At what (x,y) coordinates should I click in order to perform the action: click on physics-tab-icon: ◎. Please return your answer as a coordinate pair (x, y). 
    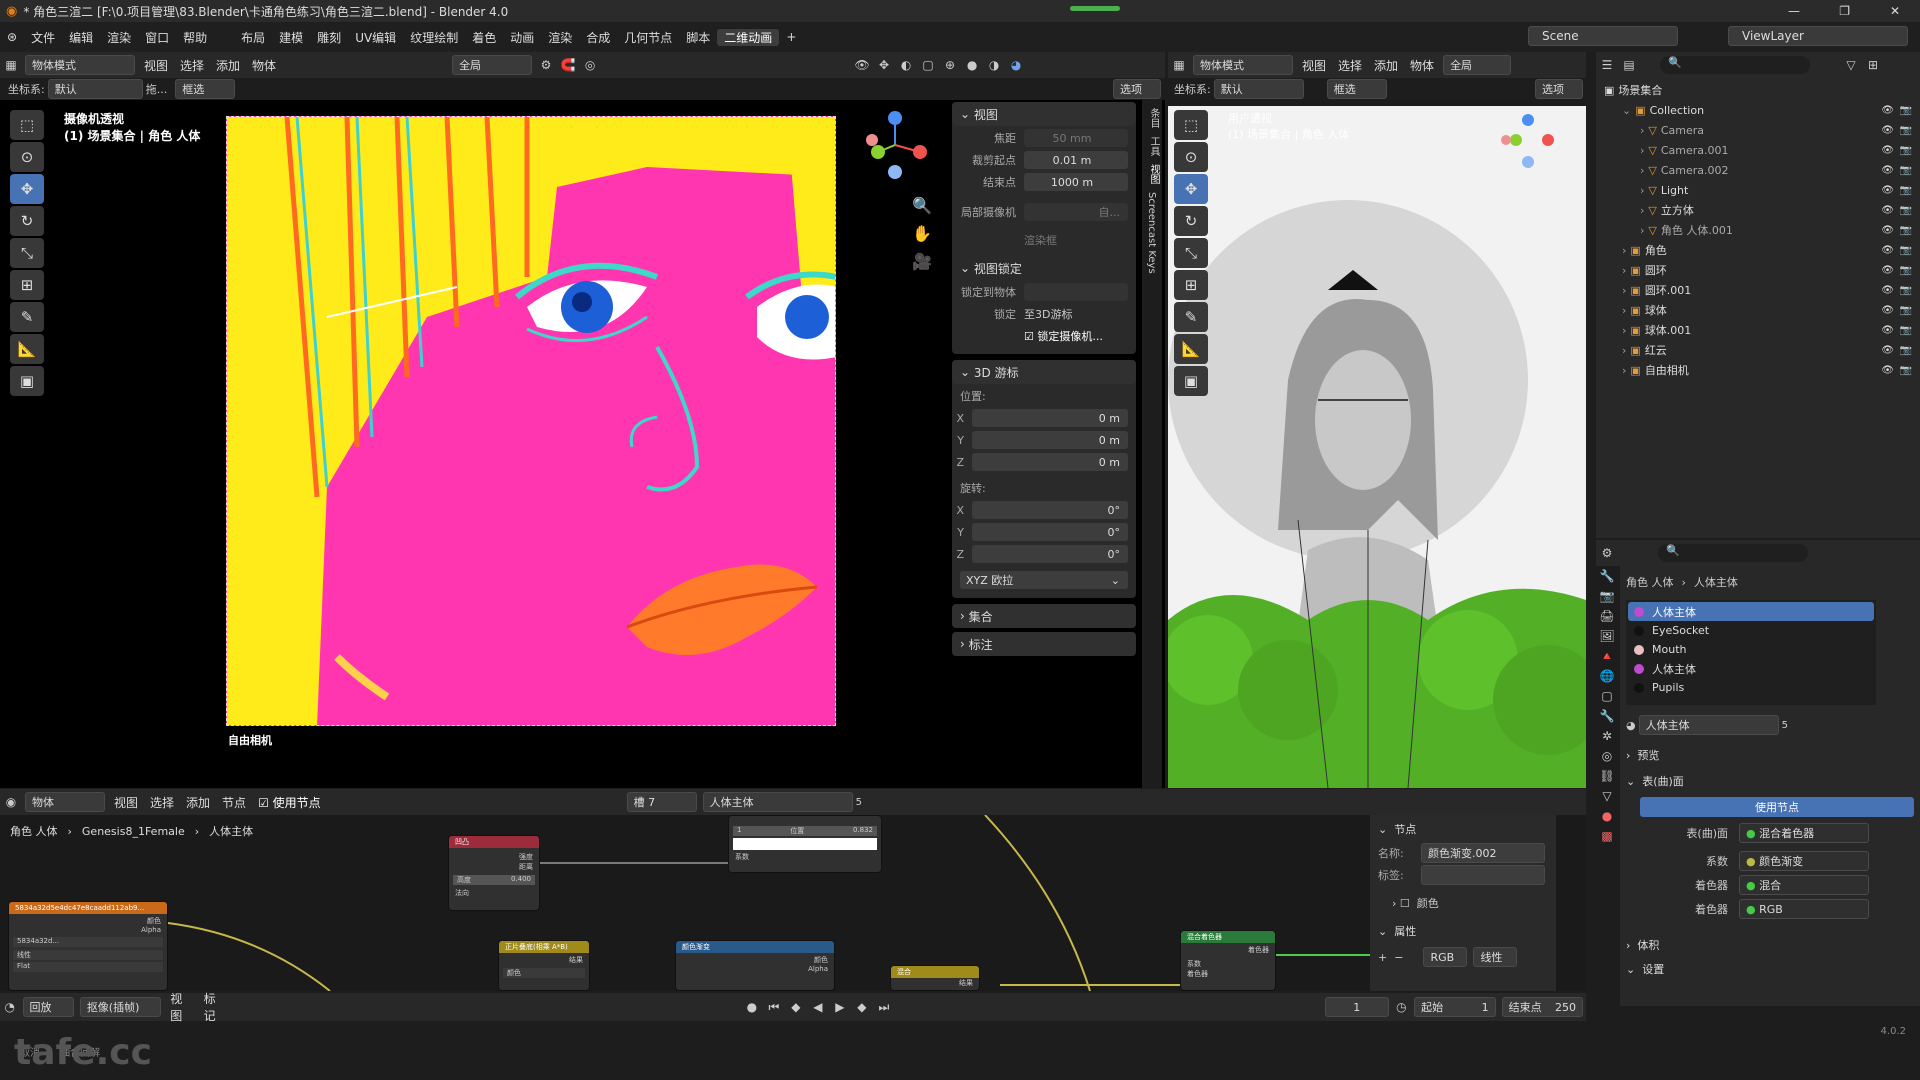
    Looking at the image, I should click on (1607, 756).